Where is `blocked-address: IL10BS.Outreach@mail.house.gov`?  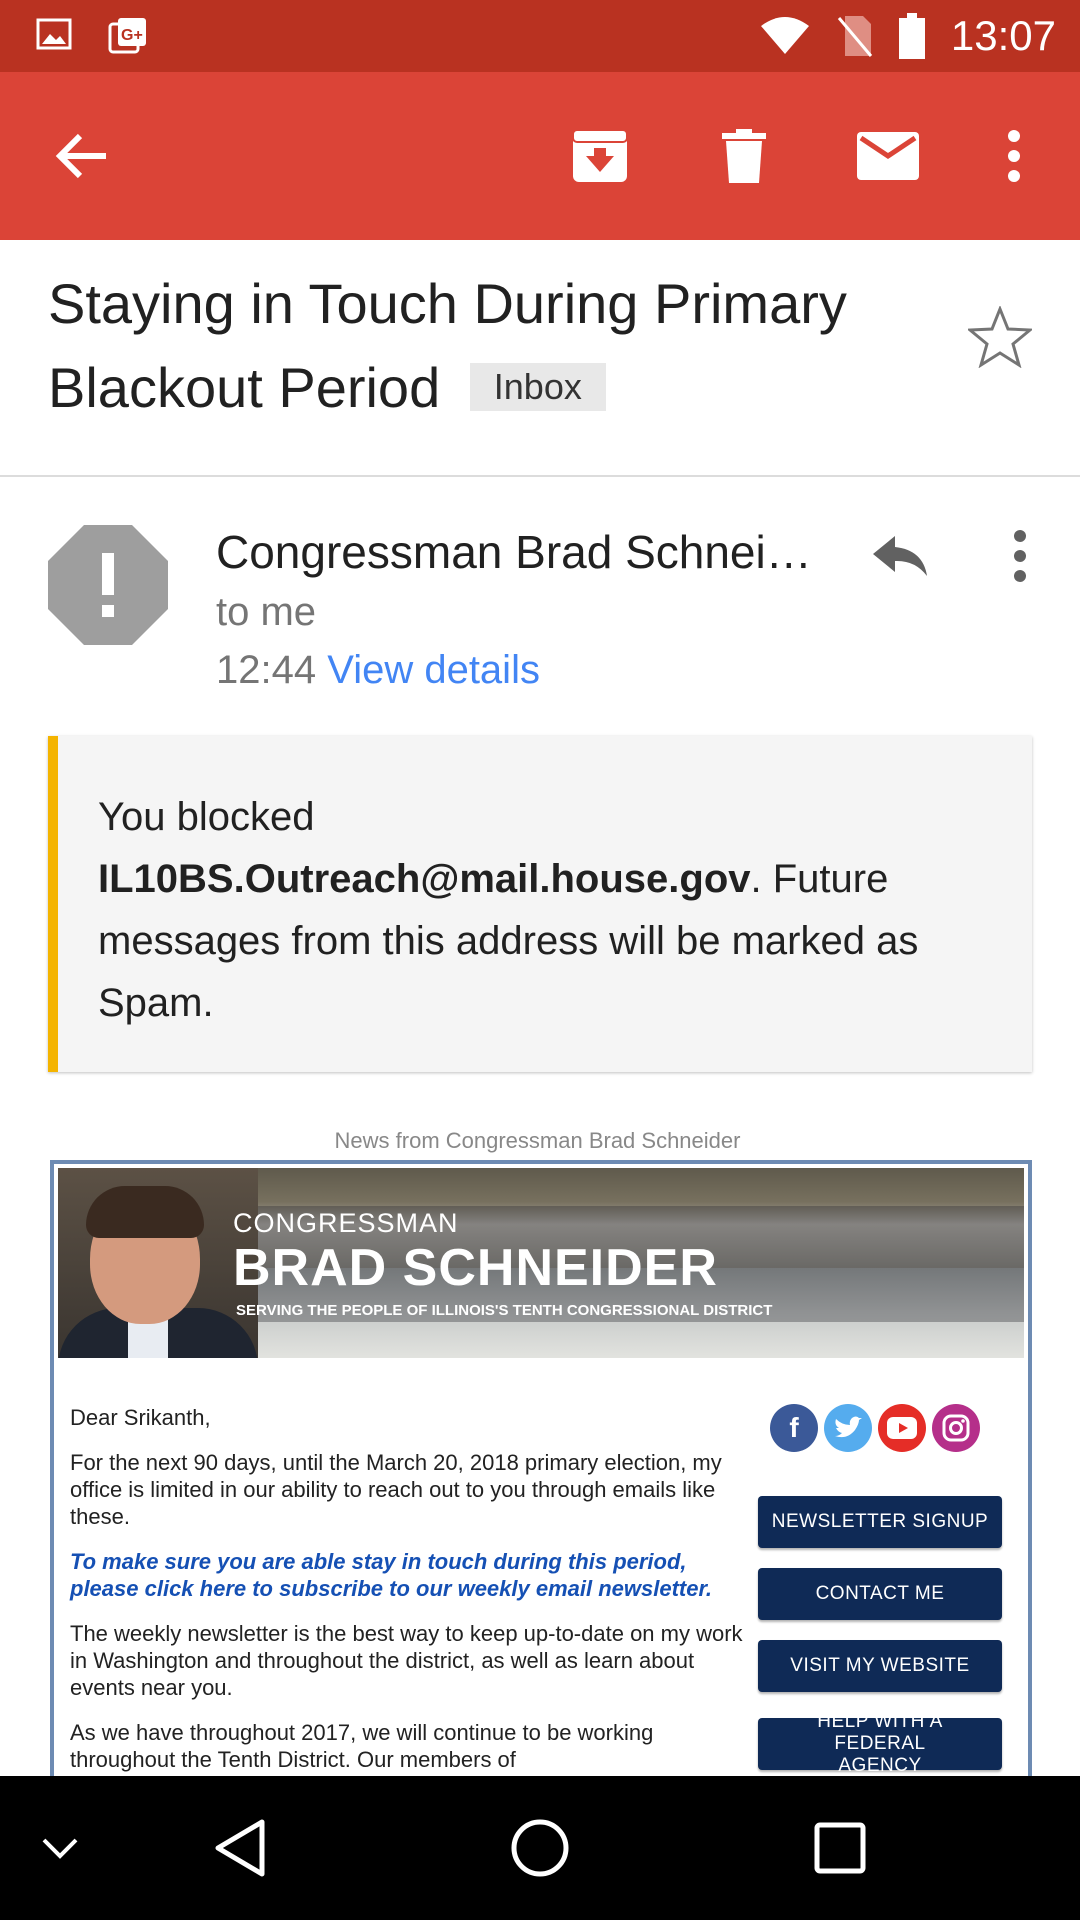 blocked-address: IL10BS.Outreach@mail.house.gov is located at coordinates (424, 879).